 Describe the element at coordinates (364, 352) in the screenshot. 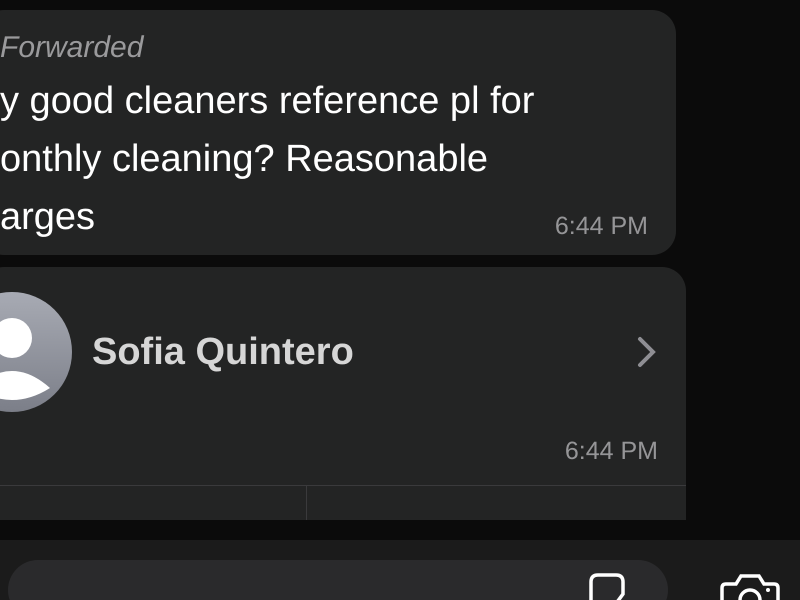

I see `contact-name: Sofia Quintero` at that location.